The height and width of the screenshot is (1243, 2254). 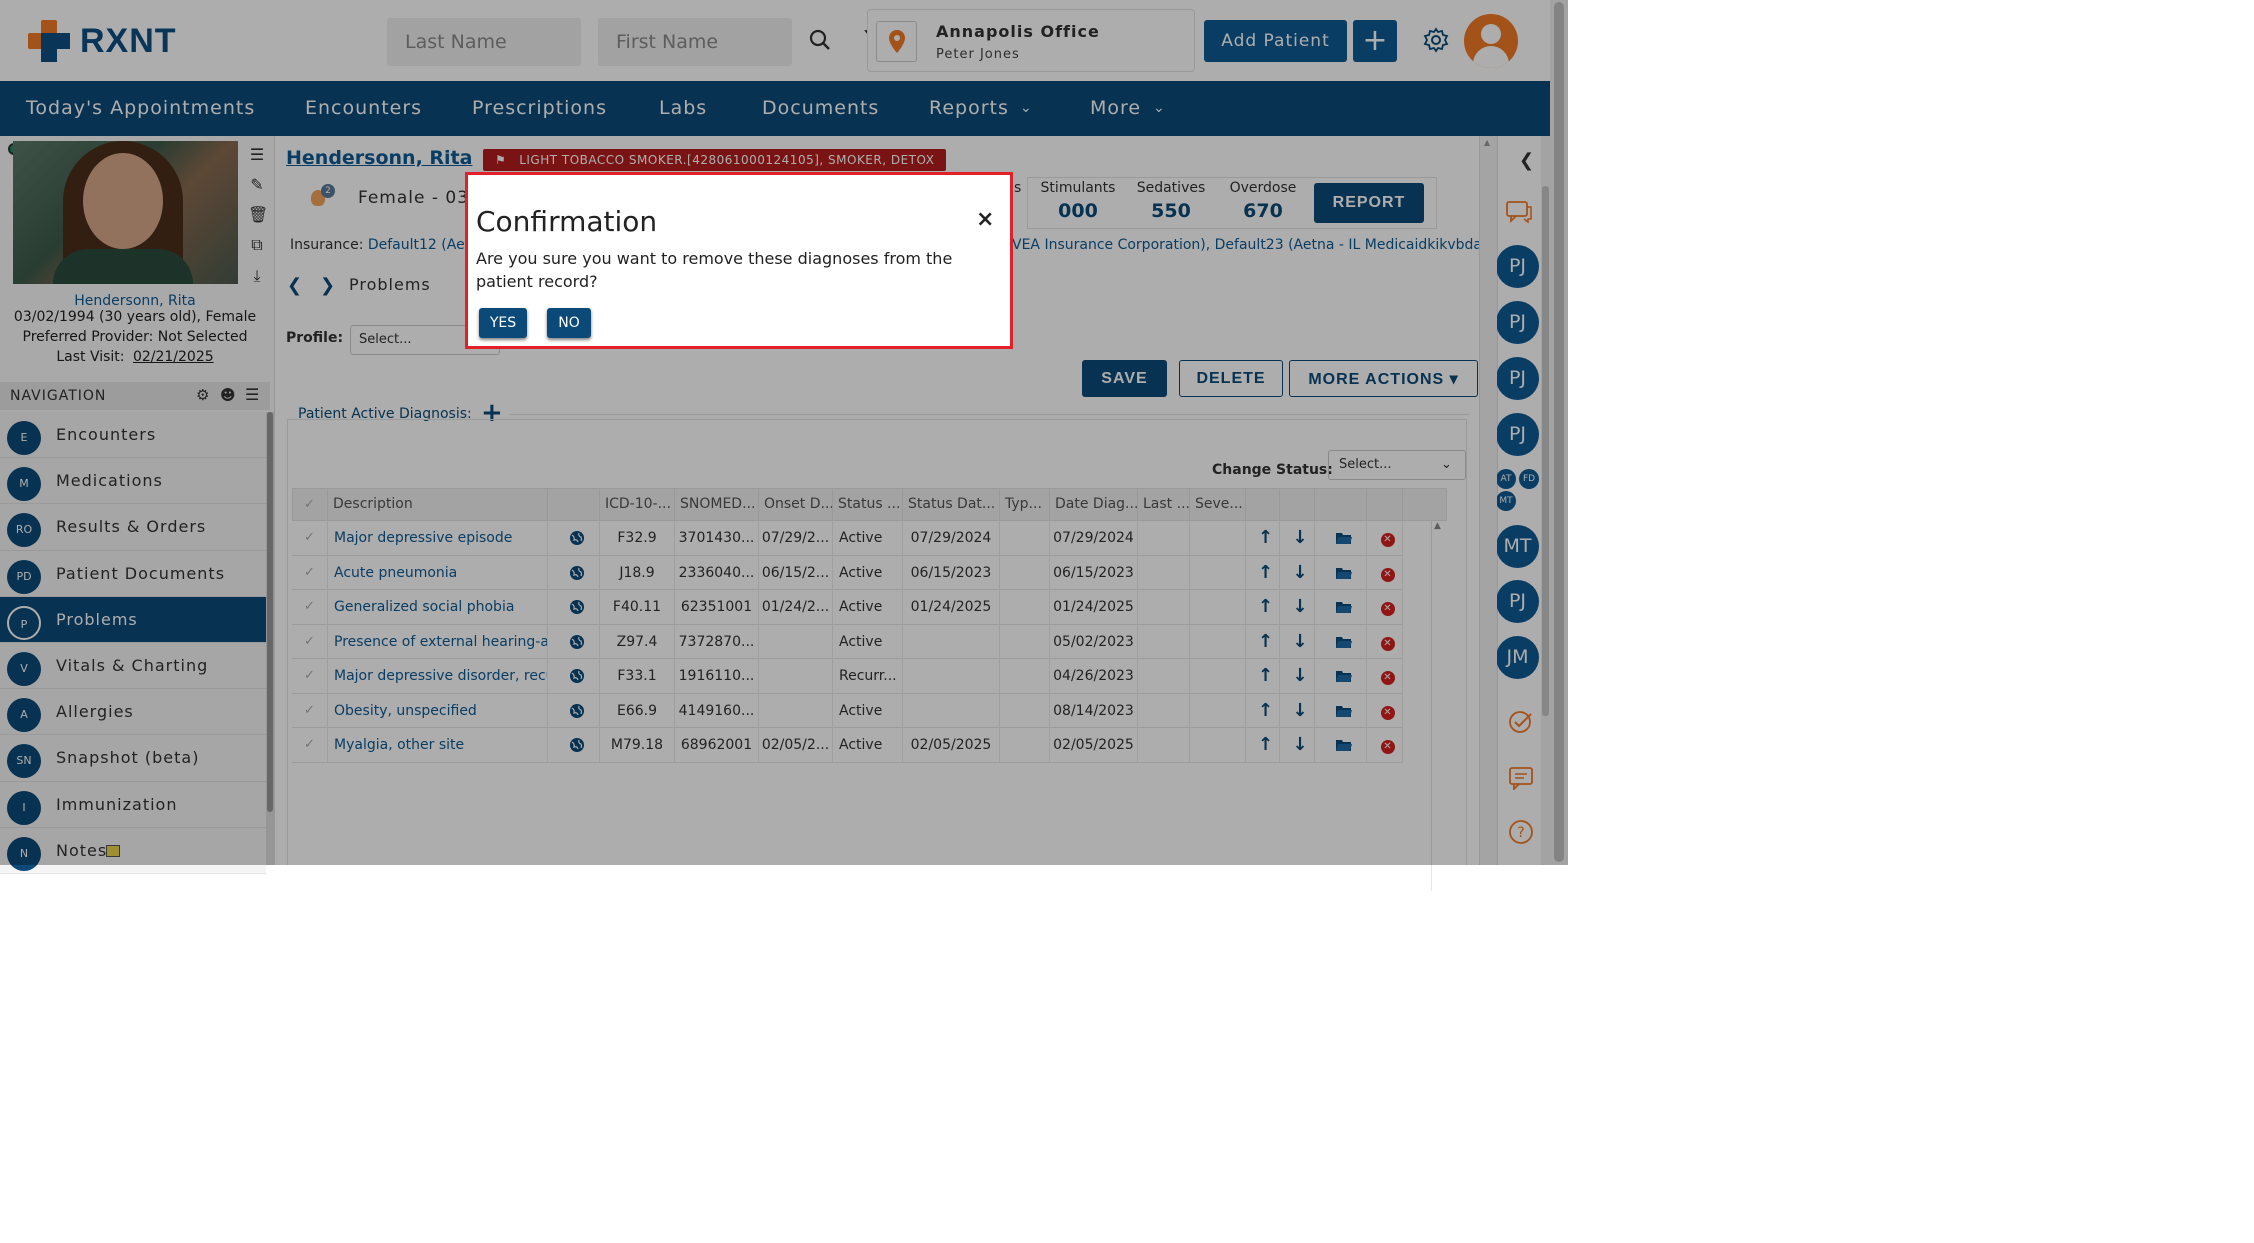 What do you see at coordinates (257, 276) in the screenshot?
I see `download-icon: ⤓` at bounding box center [257, 276].